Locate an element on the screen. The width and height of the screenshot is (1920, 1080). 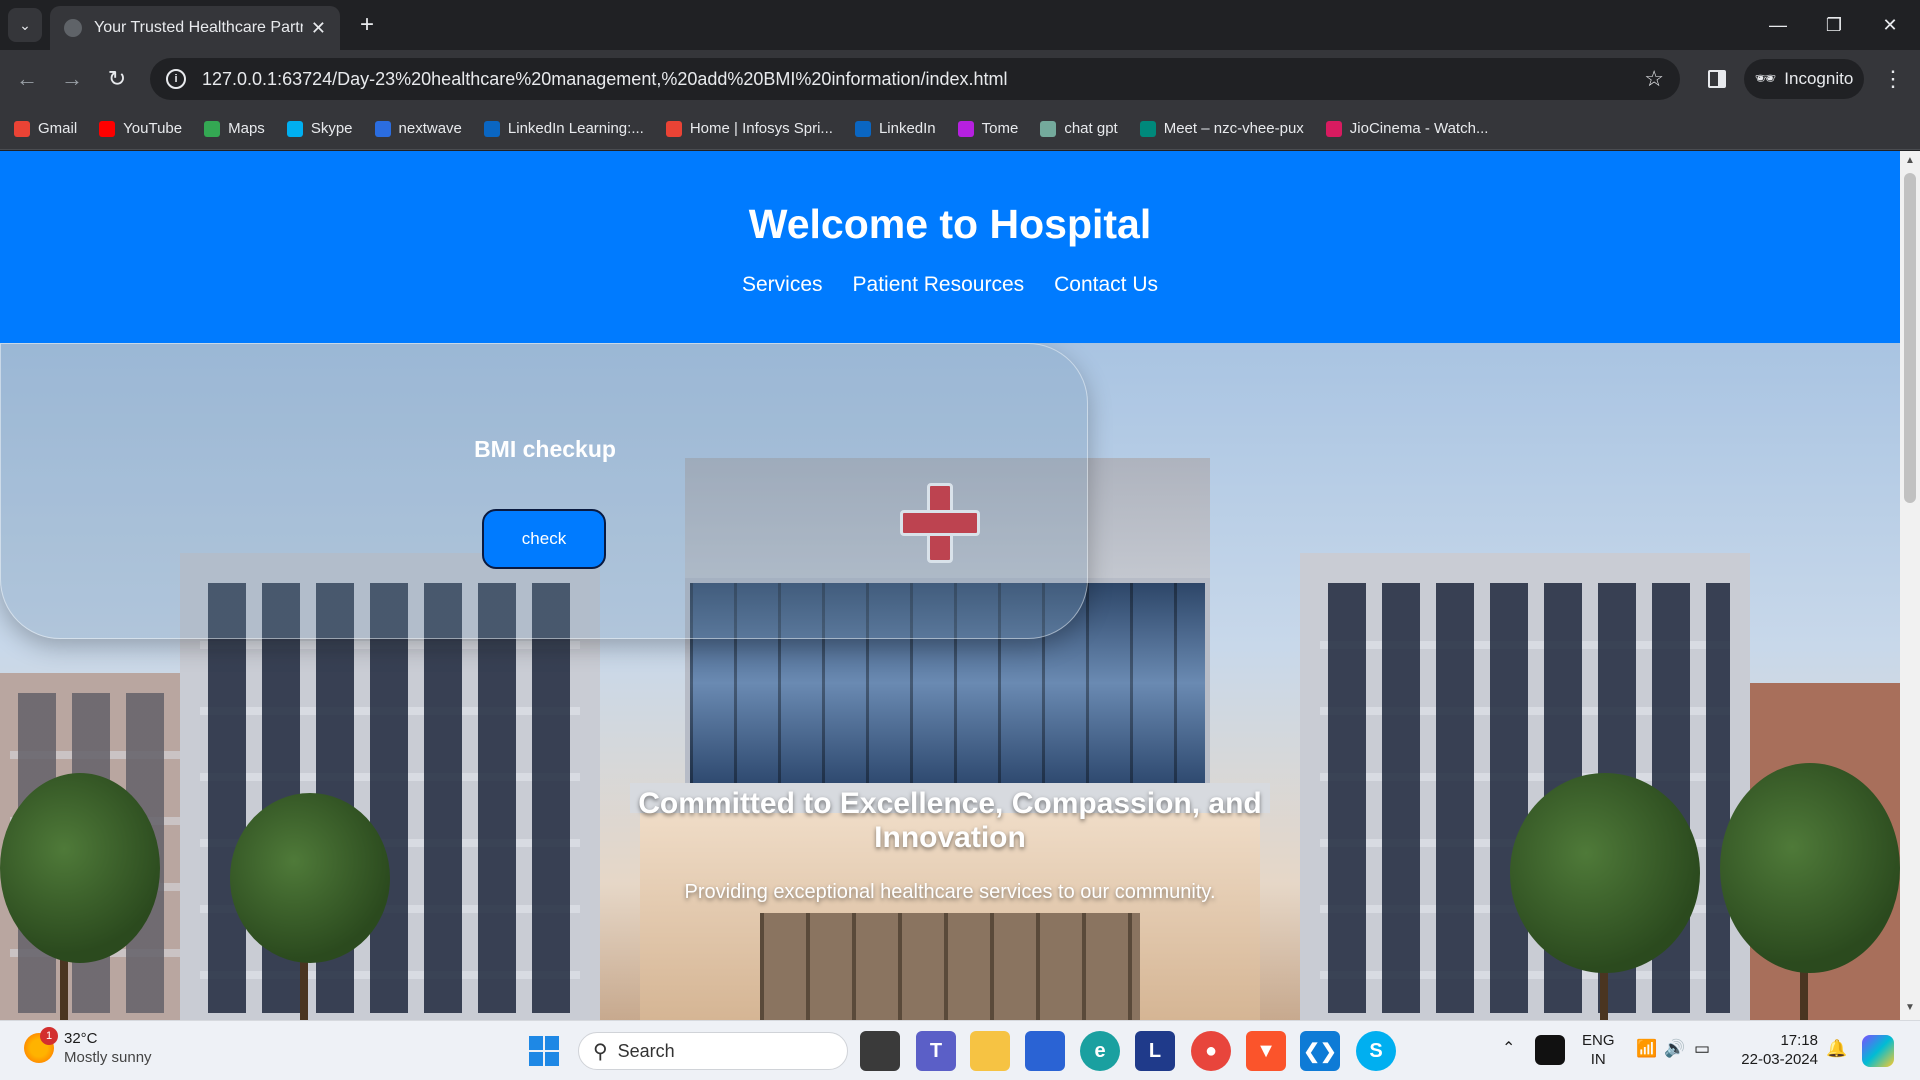
windows-start-icon is located at coordinates (544, 1051).